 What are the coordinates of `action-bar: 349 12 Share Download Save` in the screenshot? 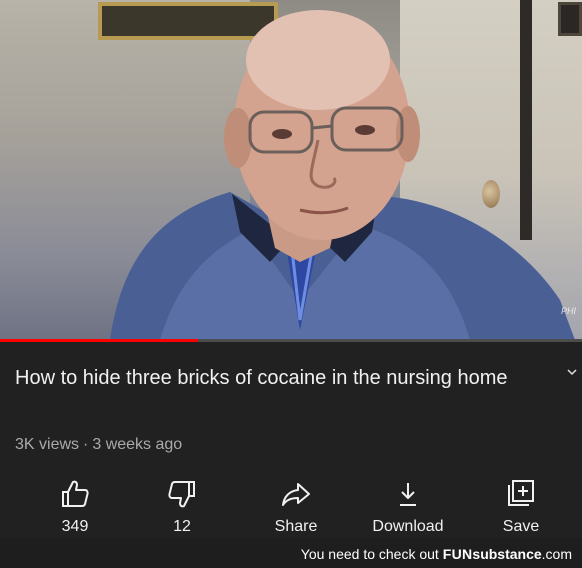 It's located at (291, 506).